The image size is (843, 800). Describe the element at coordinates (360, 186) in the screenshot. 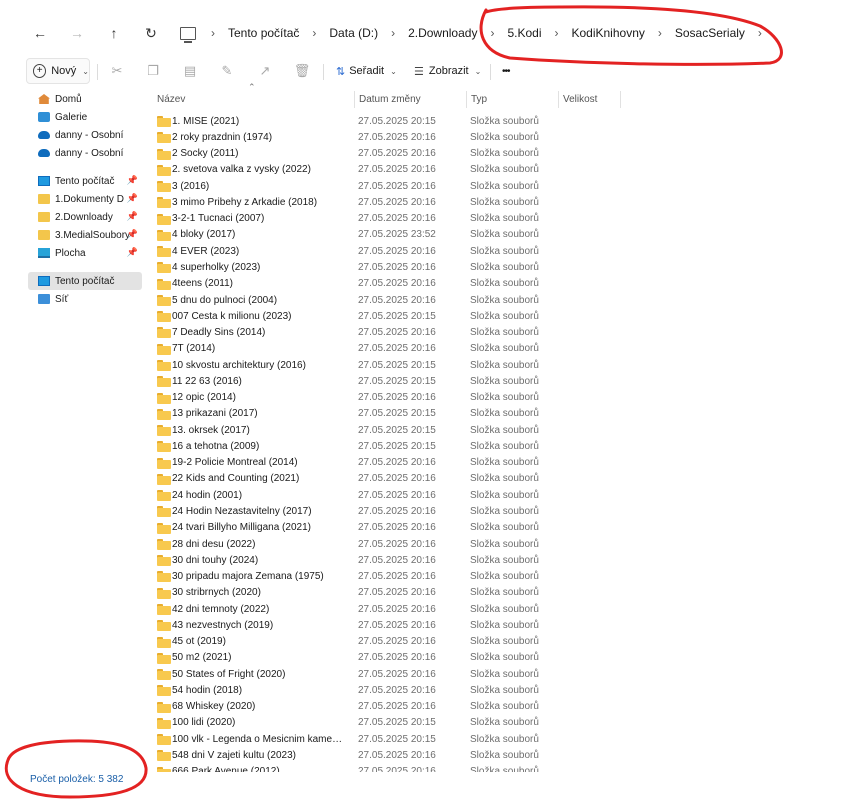

I see `folder-row: 3 (2016) 27.05.2025 20:16 Složka souborů` at that location.